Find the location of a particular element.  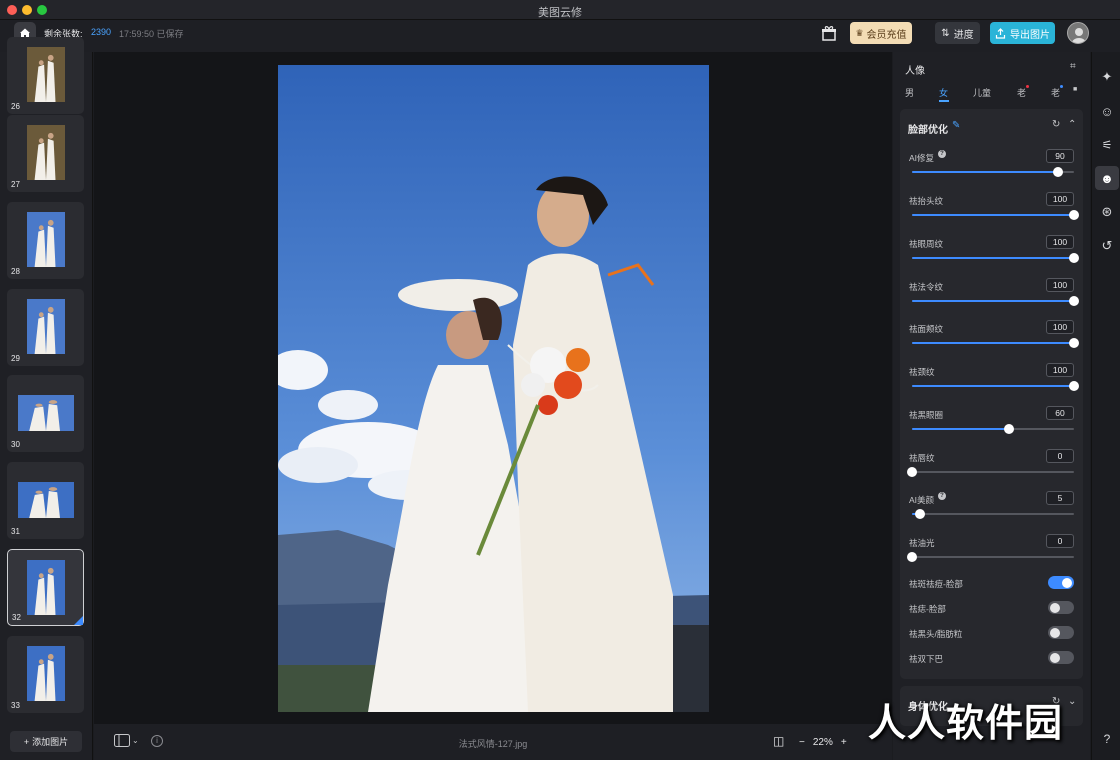

thumbnail-number: 28 is located at coordinates (15, 271).